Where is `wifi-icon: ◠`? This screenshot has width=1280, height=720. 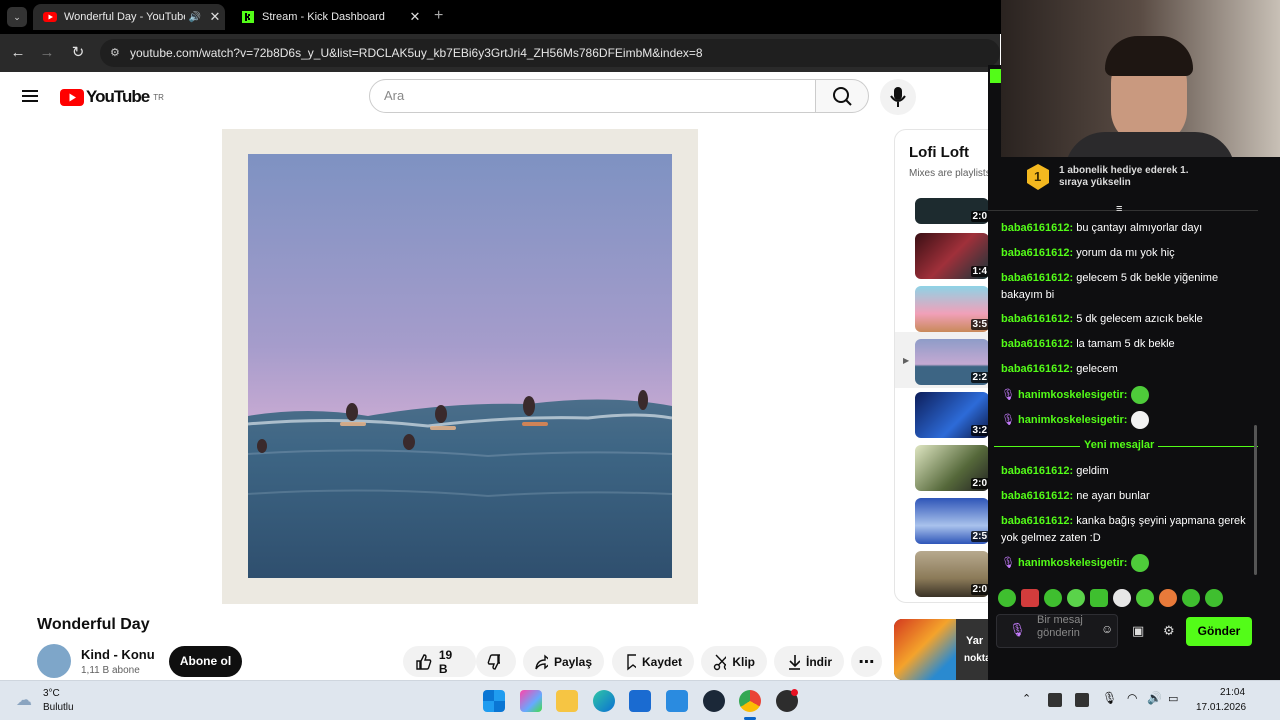 wifi-icon: ◠ is located at coordinates (1132, 698).